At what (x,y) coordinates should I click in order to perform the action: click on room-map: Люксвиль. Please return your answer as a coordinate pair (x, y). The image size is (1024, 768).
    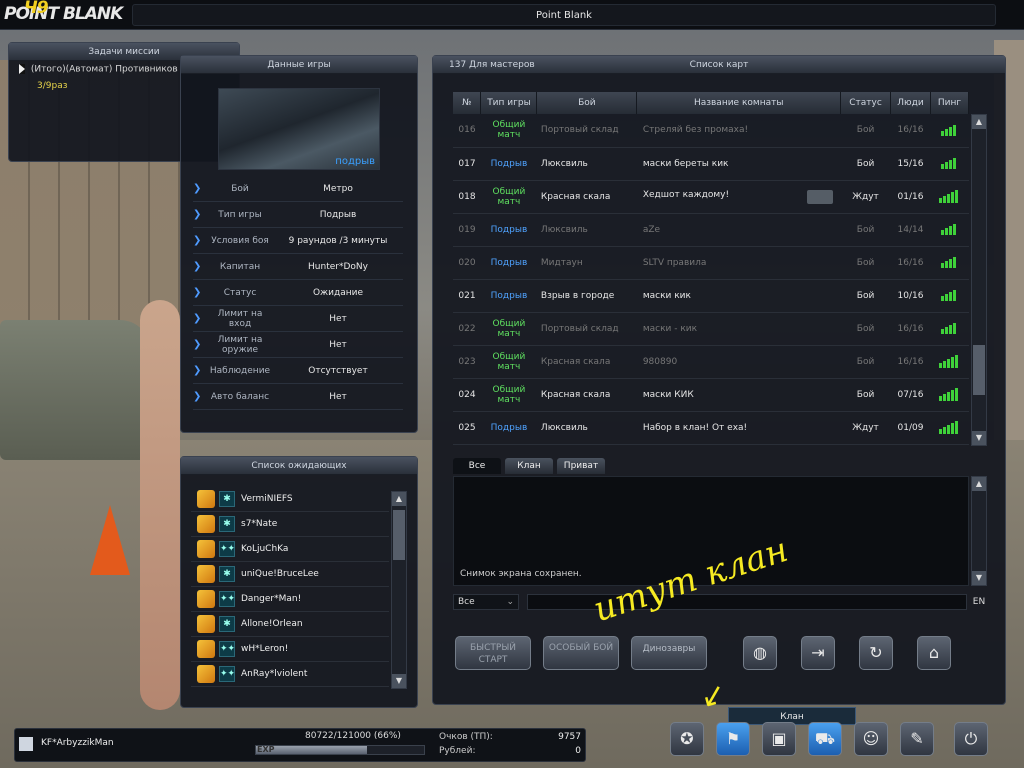
    Looking at the image, I should click on (586, 428).